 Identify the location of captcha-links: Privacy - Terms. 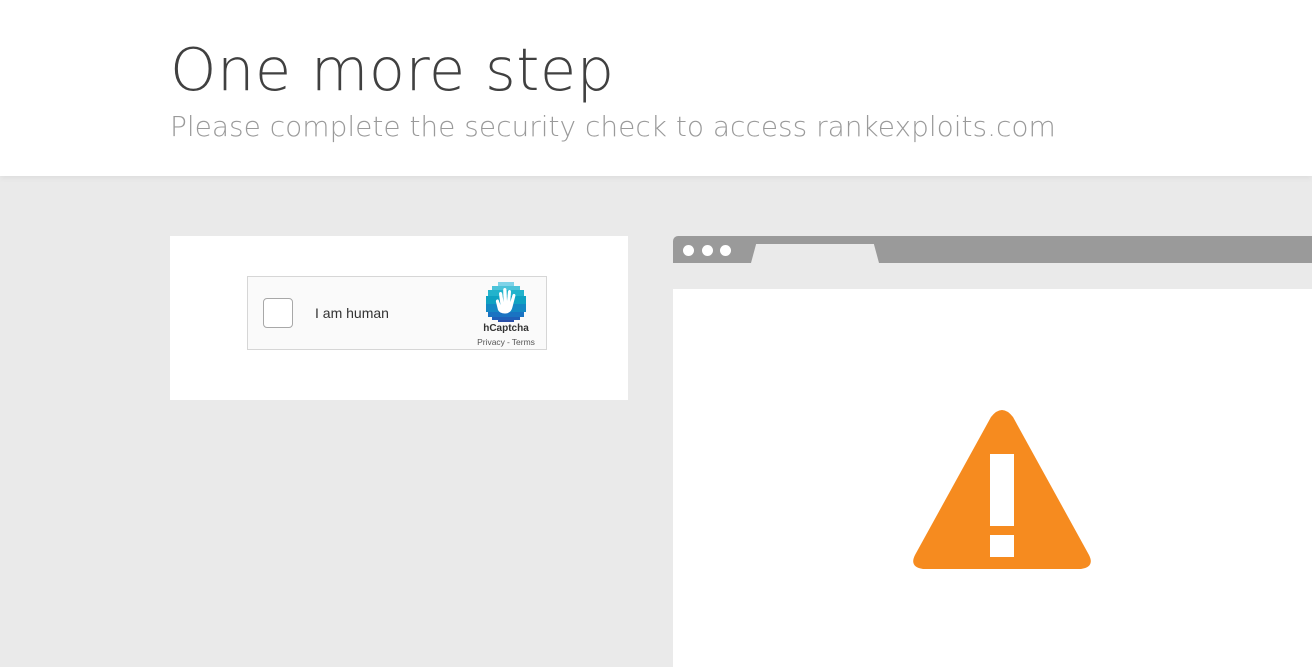
(506, 342).